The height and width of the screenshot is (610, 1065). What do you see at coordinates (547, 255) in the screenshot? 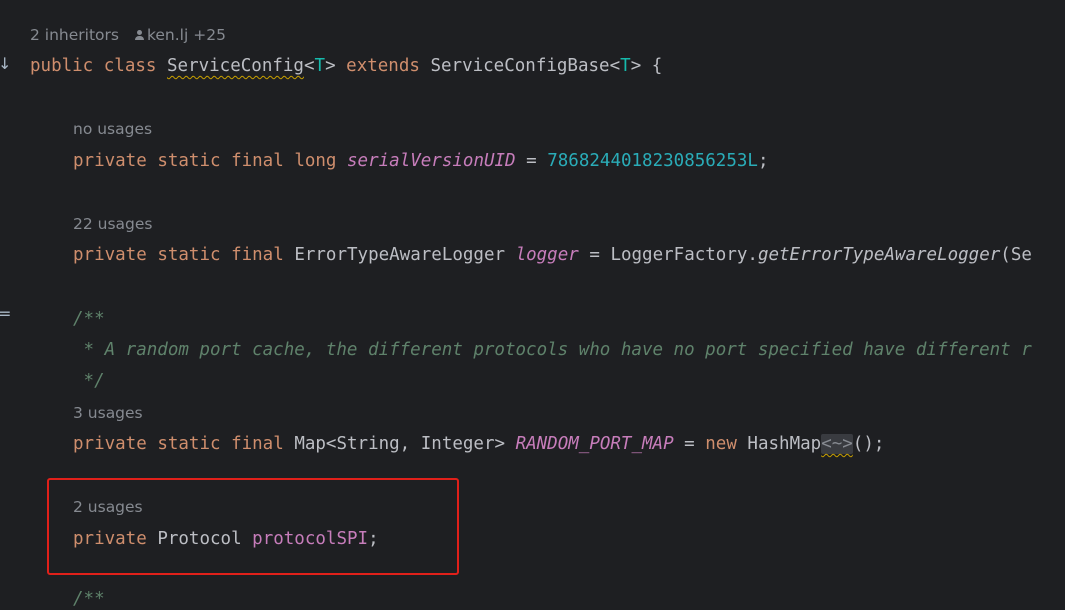
I see `field-logger: logger` at bounding box center [547, 255].